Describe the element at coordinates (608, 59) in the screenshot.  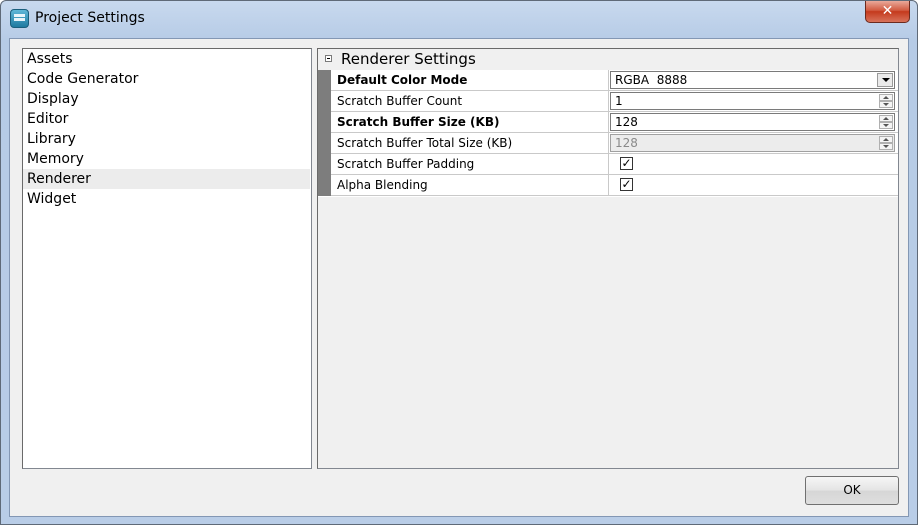
I see `category-header: Renderer Settings` at that location.